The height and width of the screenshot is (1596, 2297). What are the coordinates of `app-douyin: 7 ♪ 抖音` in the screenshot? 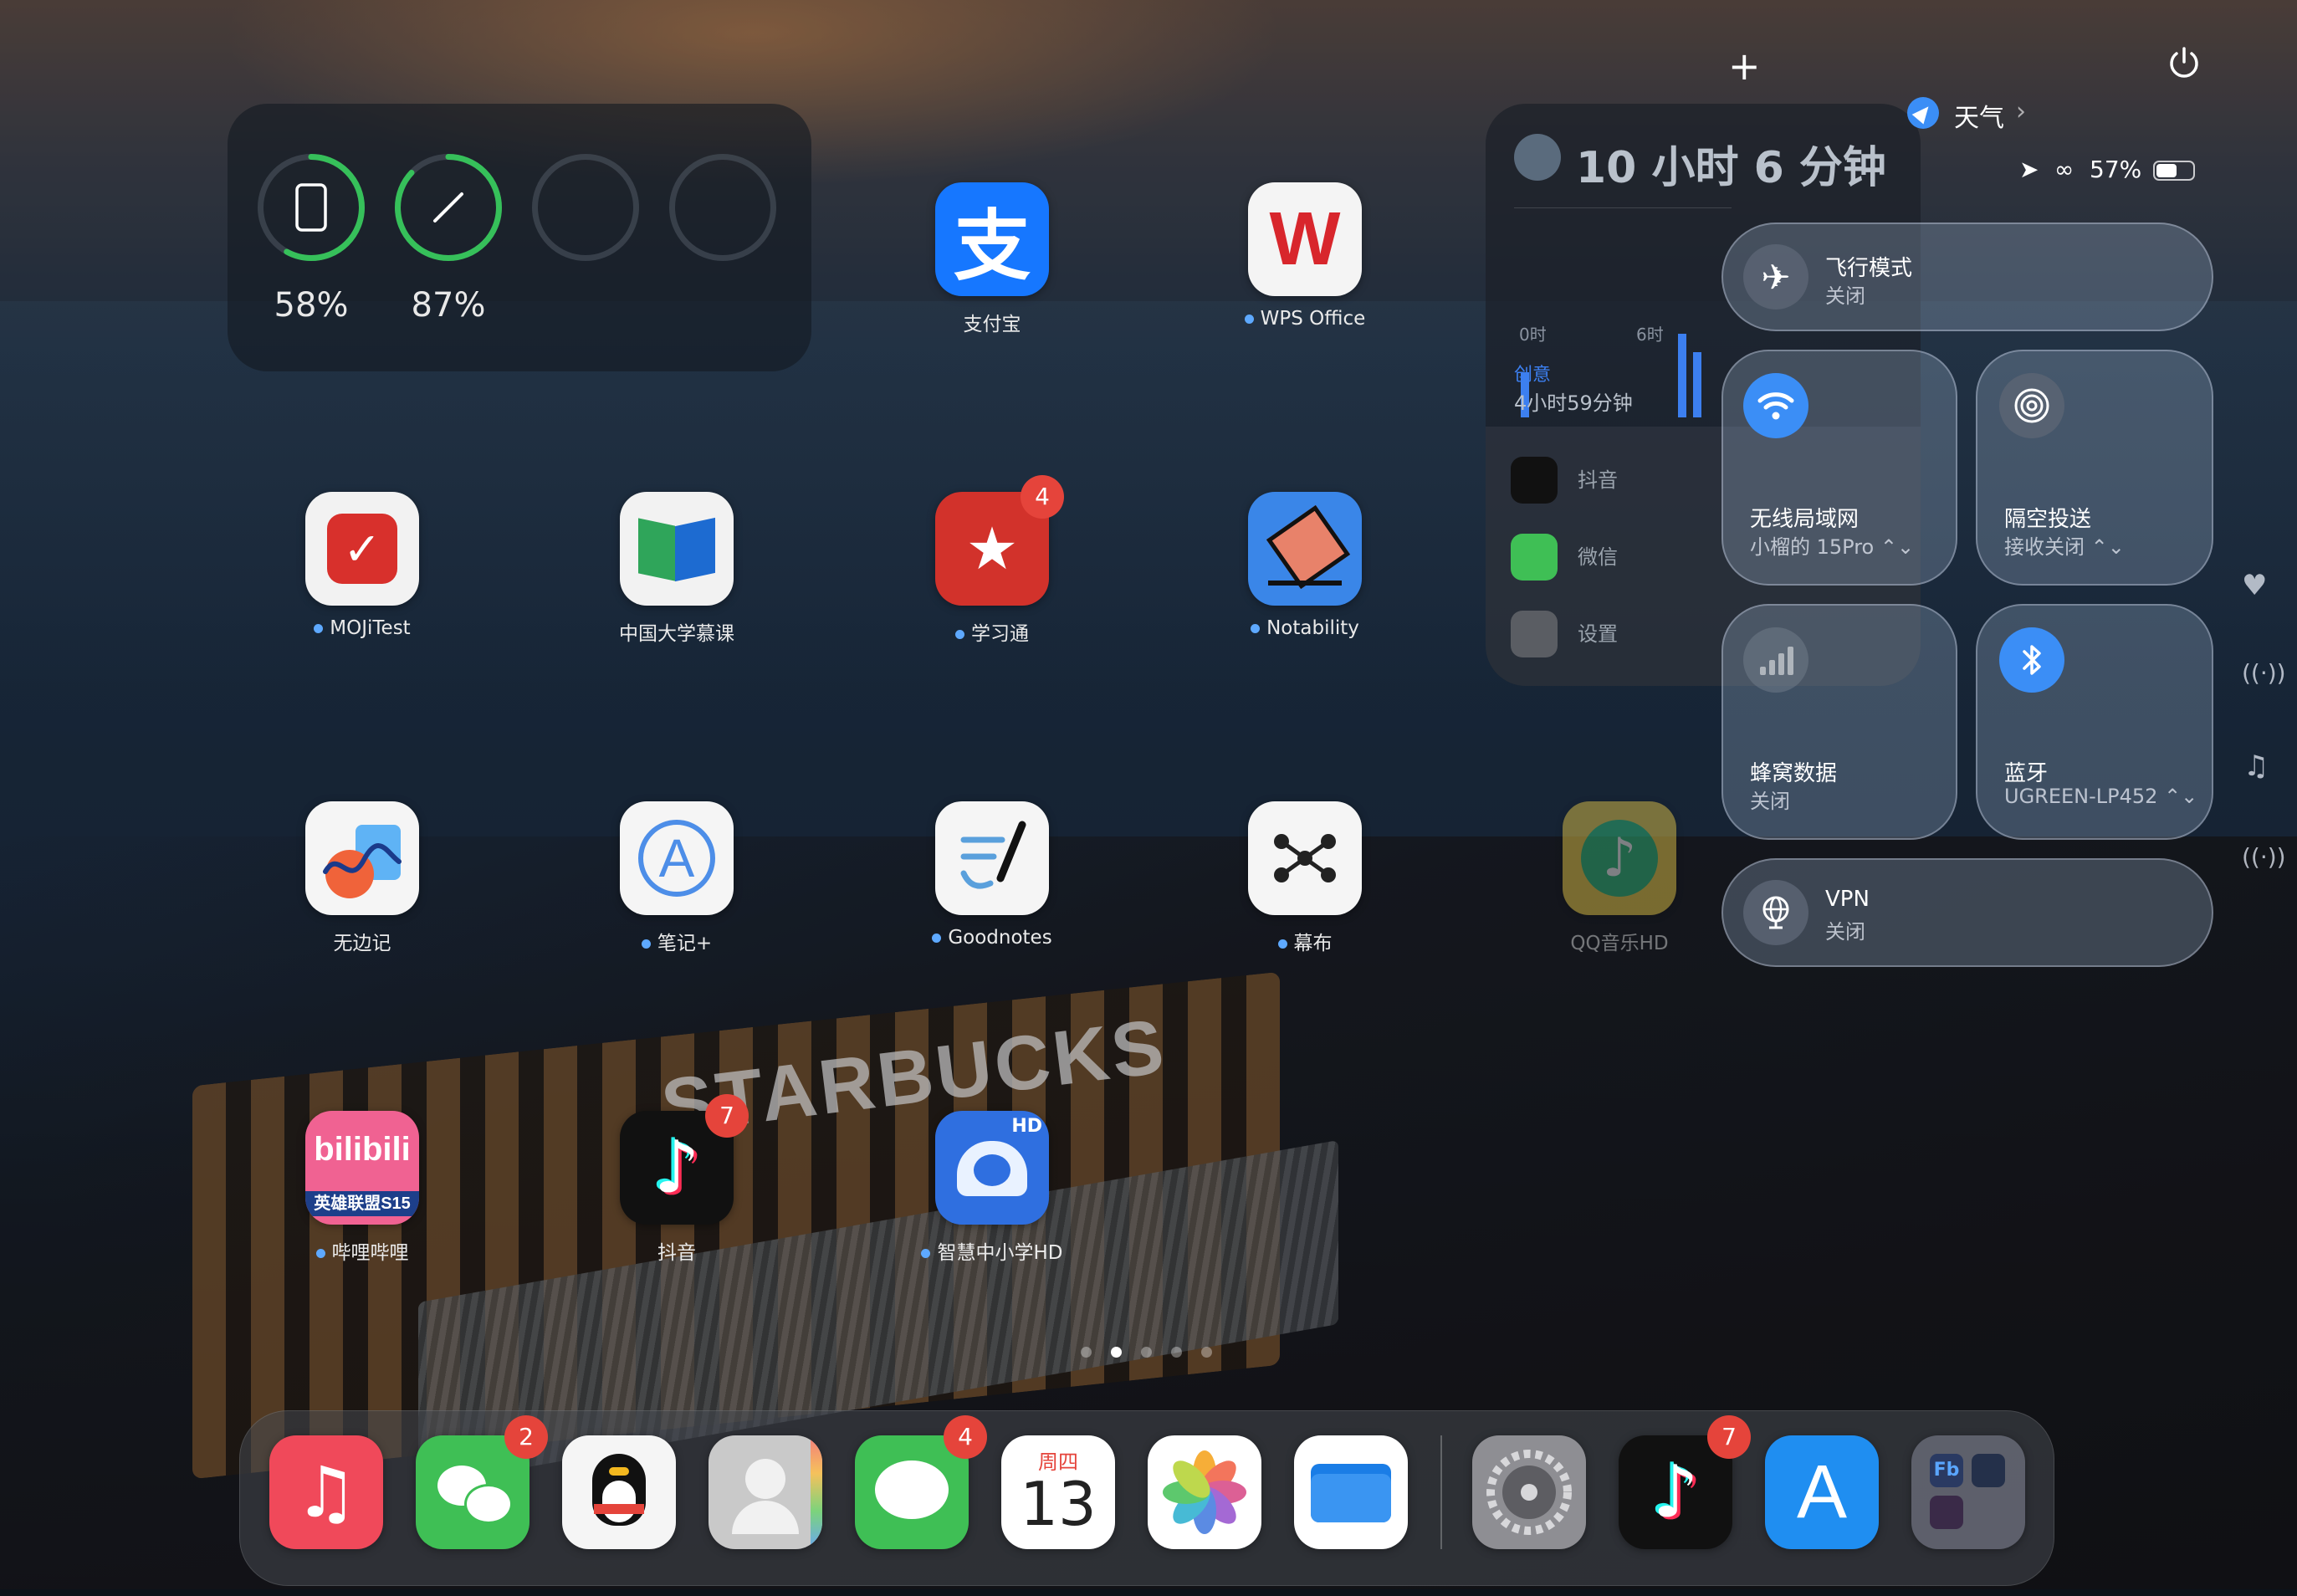 It's located at (676, 1180).